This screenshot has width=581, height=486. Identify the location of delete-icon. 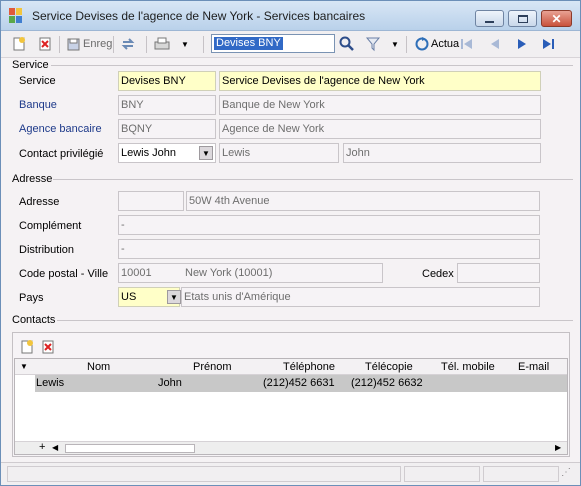
(48, 347).